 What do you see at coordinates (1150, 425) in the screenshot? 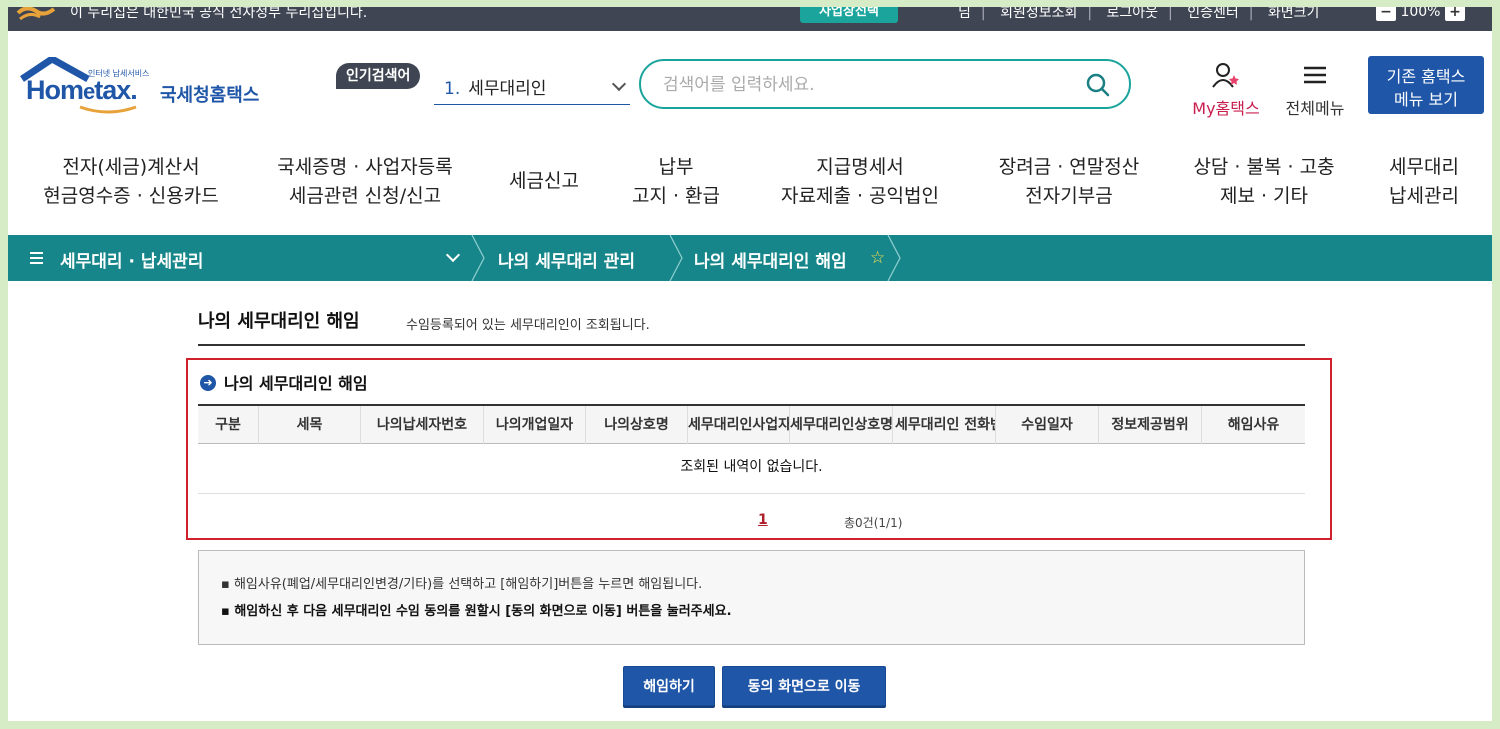
I see `column-header: 정보제공범위` at bounding box center [1150, 425].